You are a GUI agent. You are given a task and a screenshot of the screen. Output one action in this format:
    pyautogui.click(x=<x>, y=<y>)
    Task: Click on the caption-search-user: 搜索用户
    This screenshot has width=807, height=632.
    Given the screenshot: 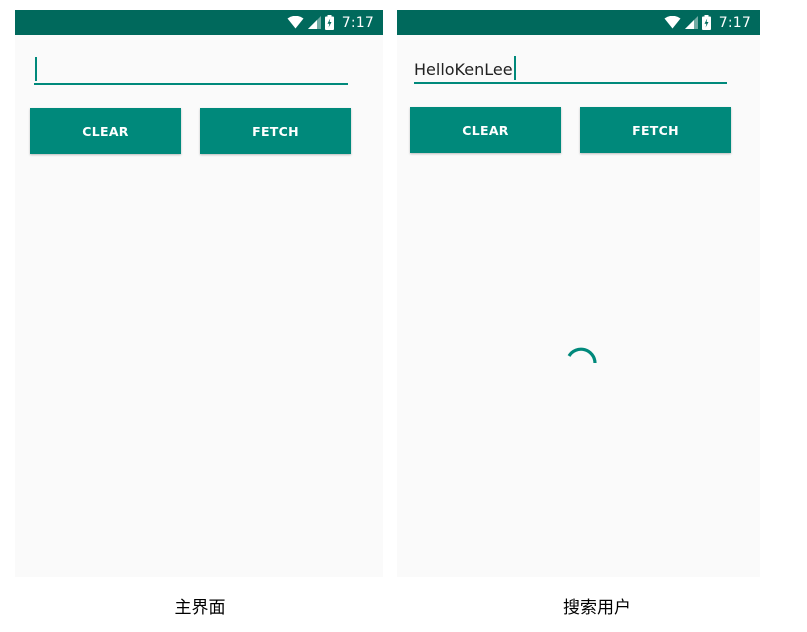 What is the action you would take?
    pyautogui.click(x=597, y=608)
    